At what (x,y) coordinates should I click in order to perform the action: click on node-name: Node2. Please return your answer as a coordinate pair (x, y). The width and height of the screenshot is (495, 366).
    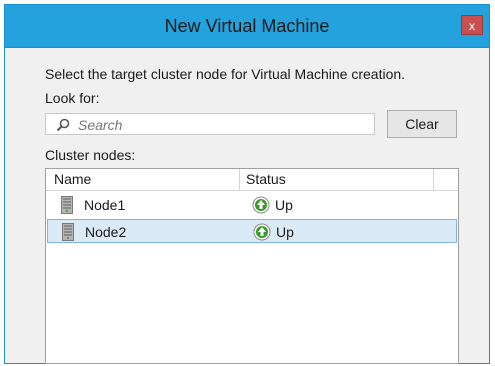
    Looking at the image, I should click on (106, 232).